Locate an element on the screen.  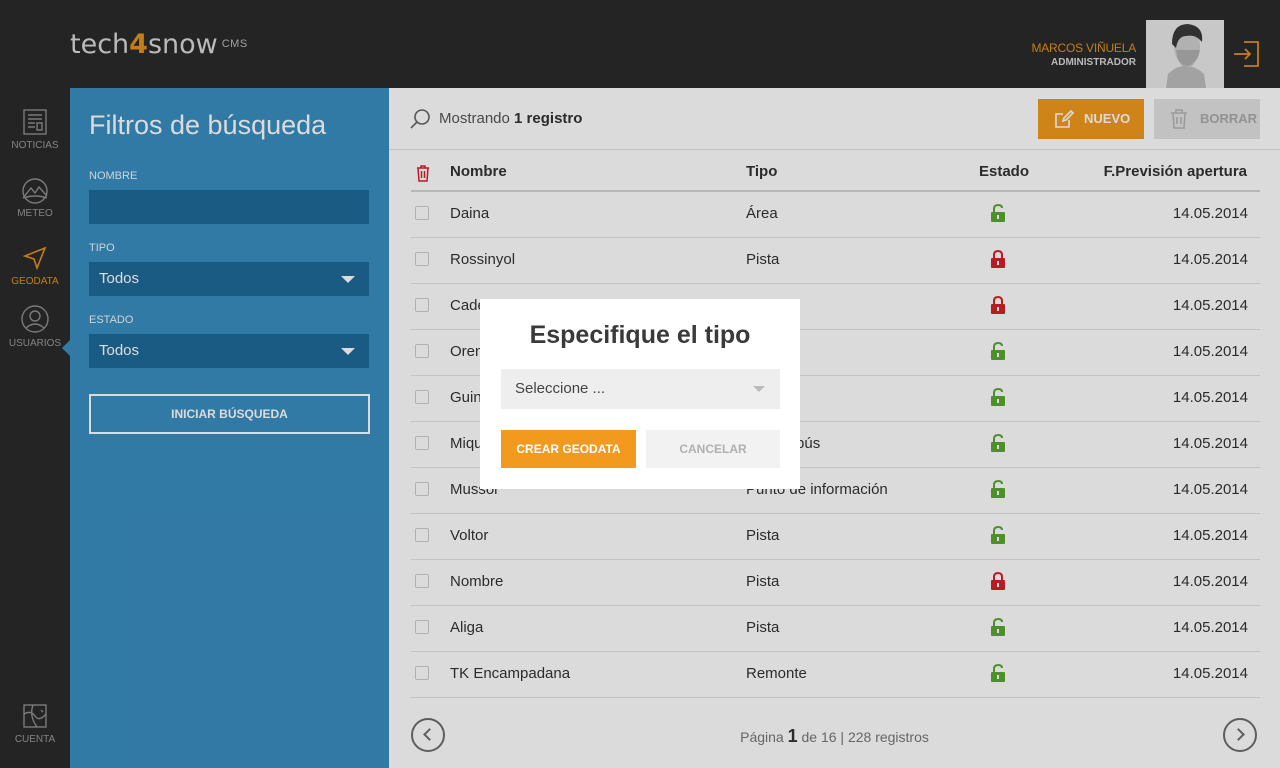
cancel-button: CANCELAR is located at coordinates (713, 449).